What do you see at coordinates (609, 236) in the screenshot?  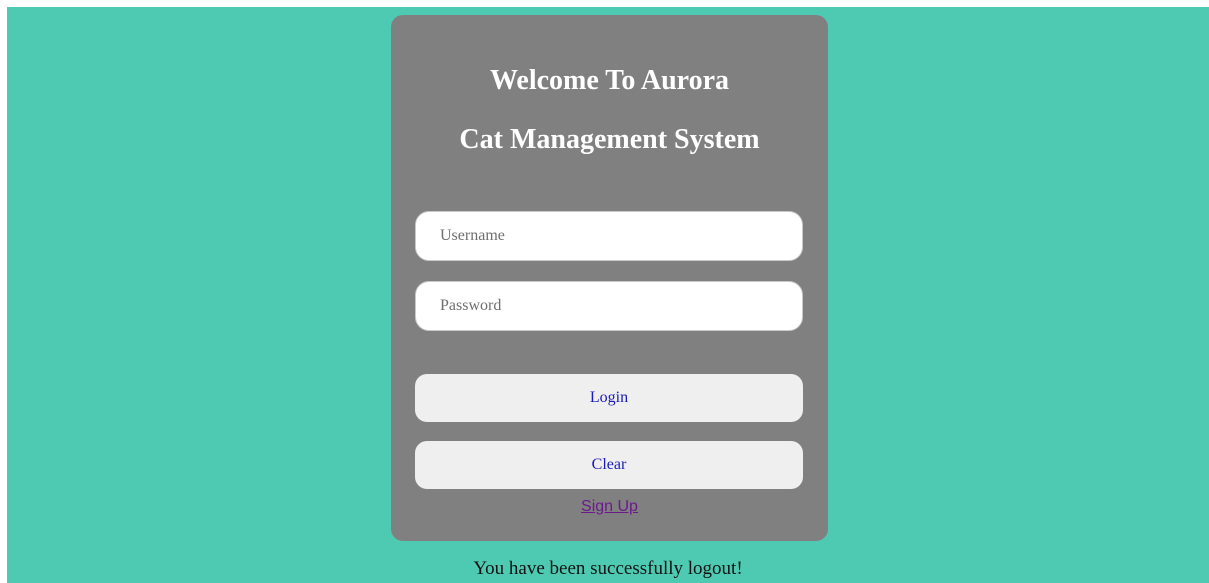 I see `username-input` at bounding box center [609, 236].